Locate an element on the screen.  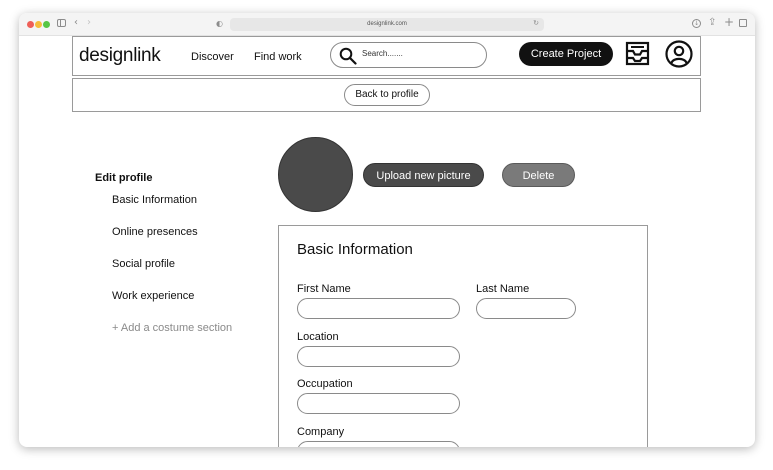
first-name-field is located at coordinates (378, 308).